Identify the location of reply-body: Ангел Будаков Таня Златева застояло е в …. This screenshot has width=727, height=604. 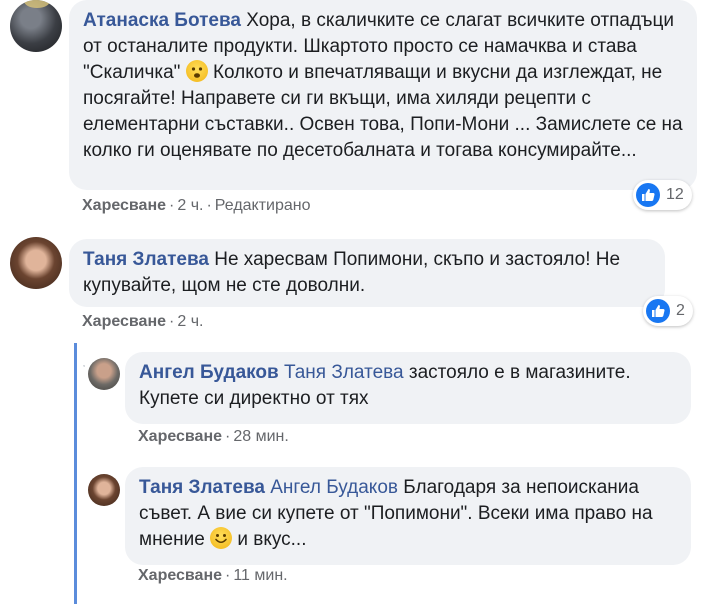
(408, 386).